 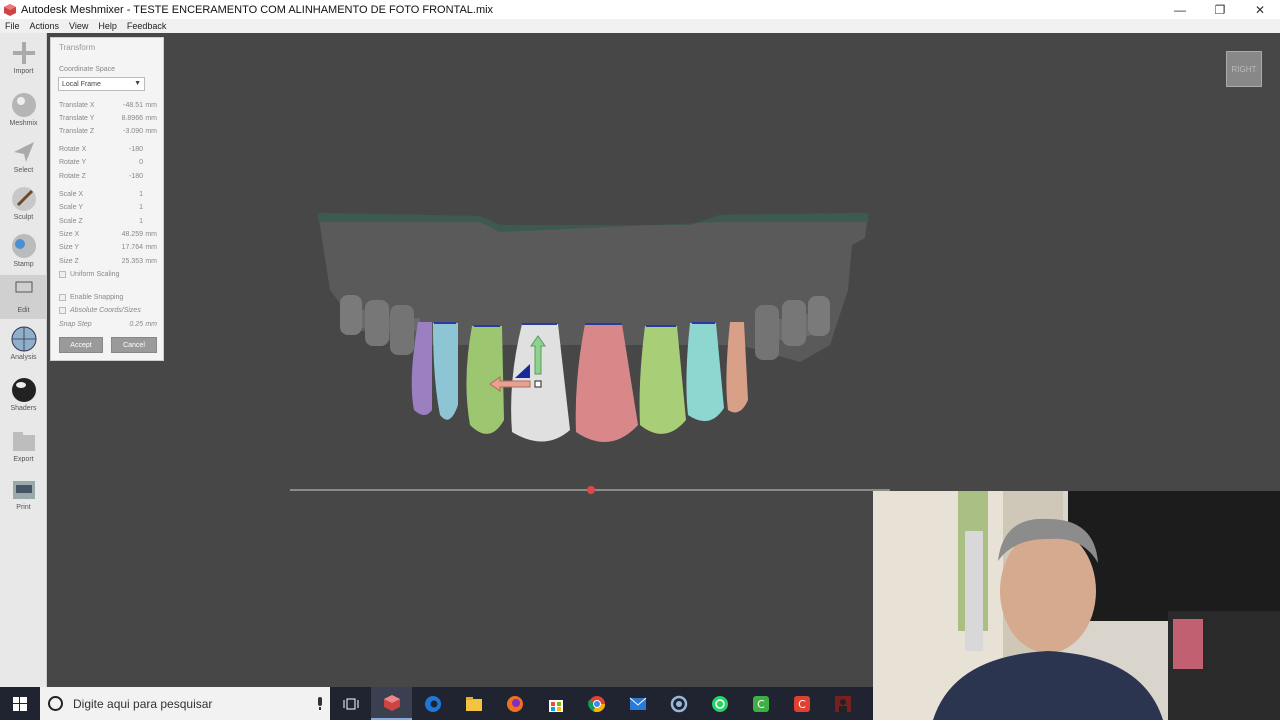 What do you see at coordinates (23, 390) in the screenshot?
I see `shaders-sphere-icon` at bounding box center [23, 390].